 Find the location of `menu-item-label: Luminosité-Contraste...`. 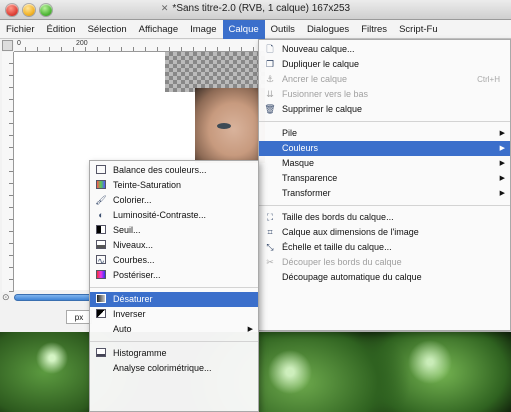

menu-item-label: Luminosité-Contraste... is located at coordinates (160, 215).